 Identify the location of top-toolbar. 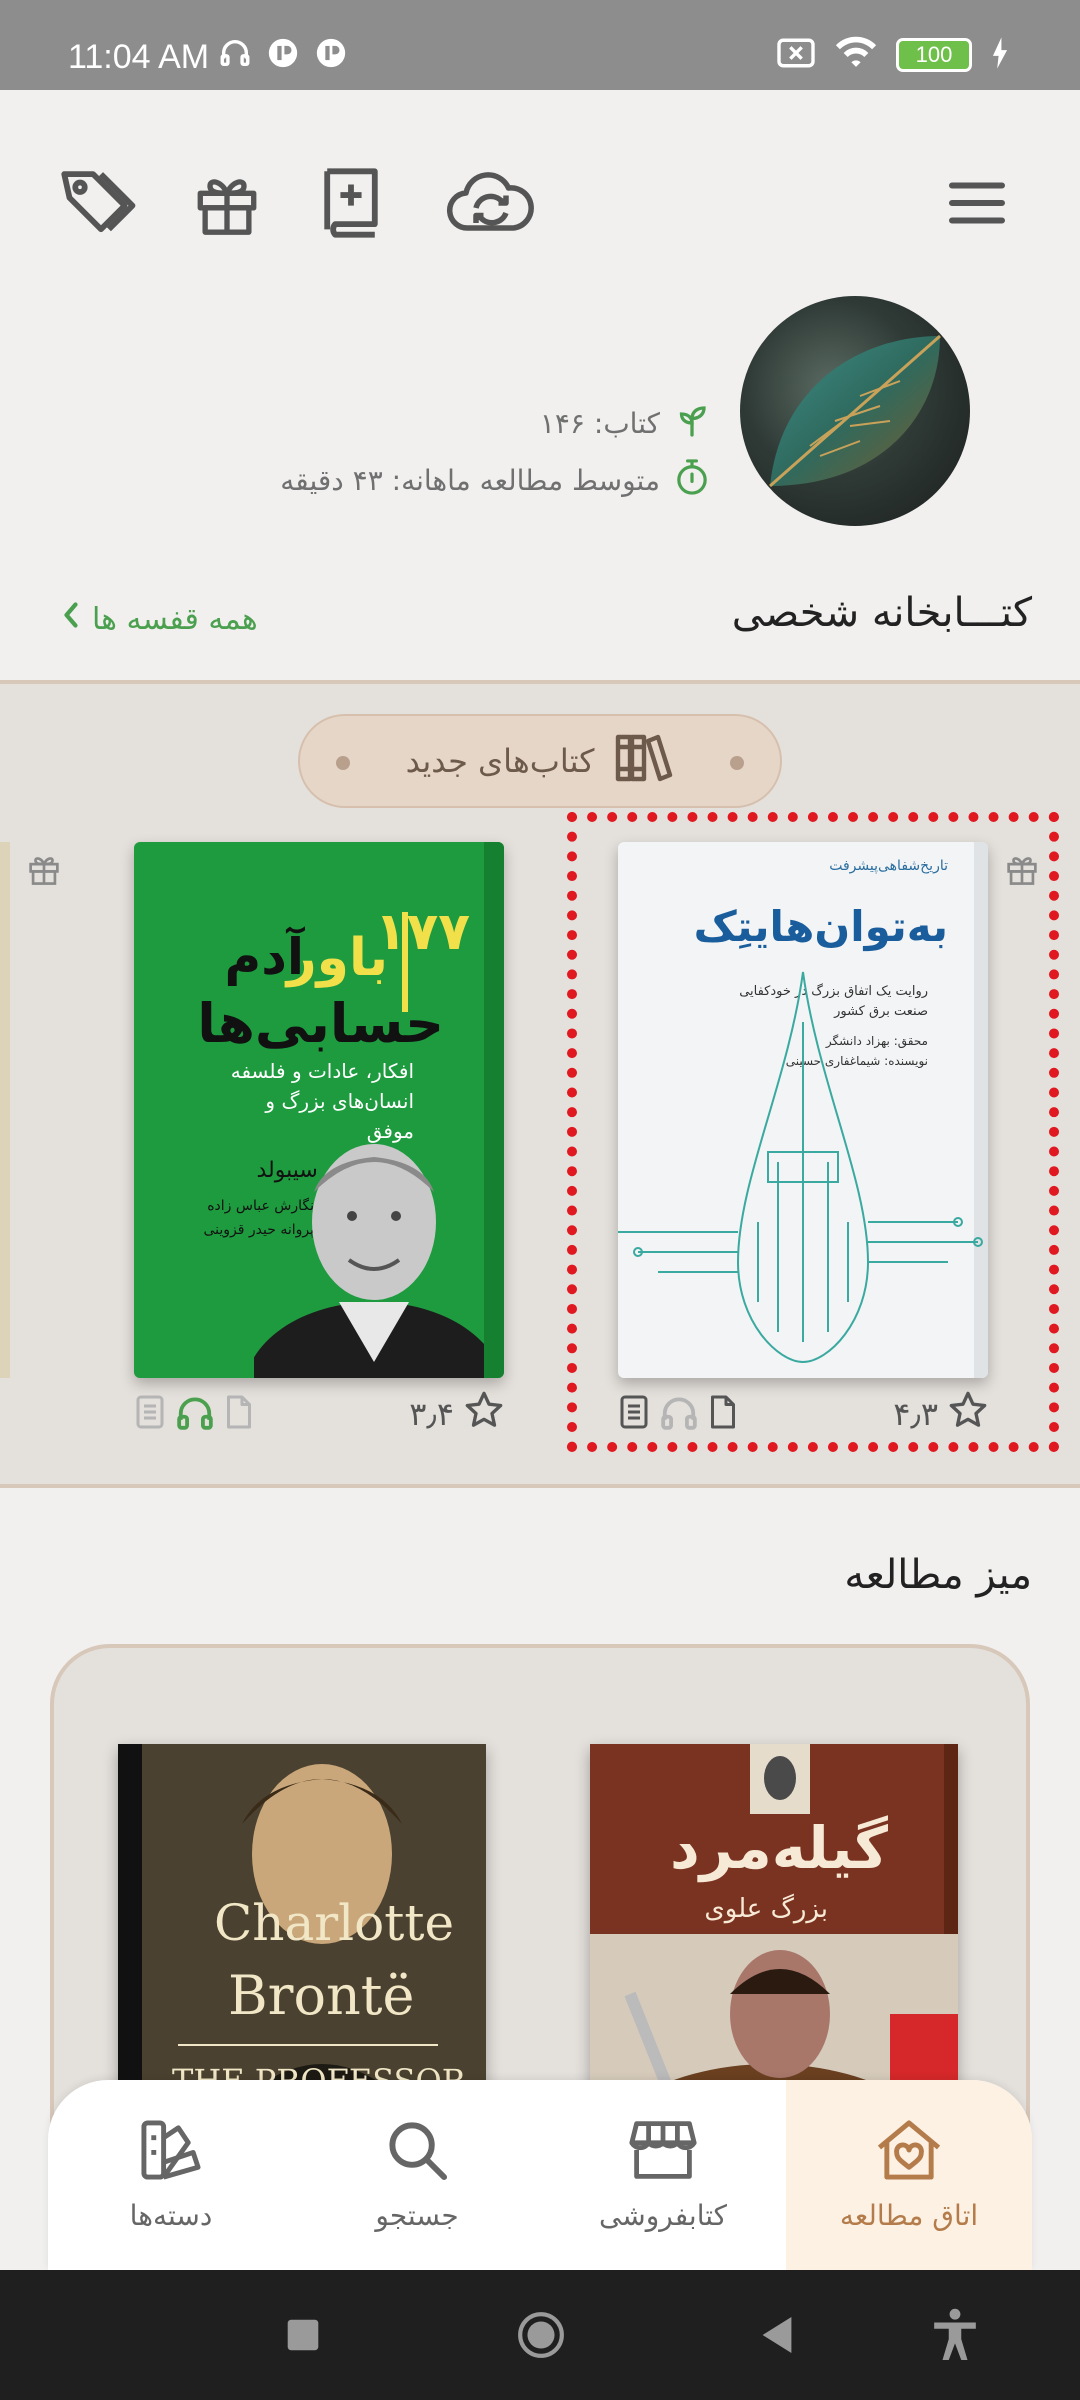
(540, 190).